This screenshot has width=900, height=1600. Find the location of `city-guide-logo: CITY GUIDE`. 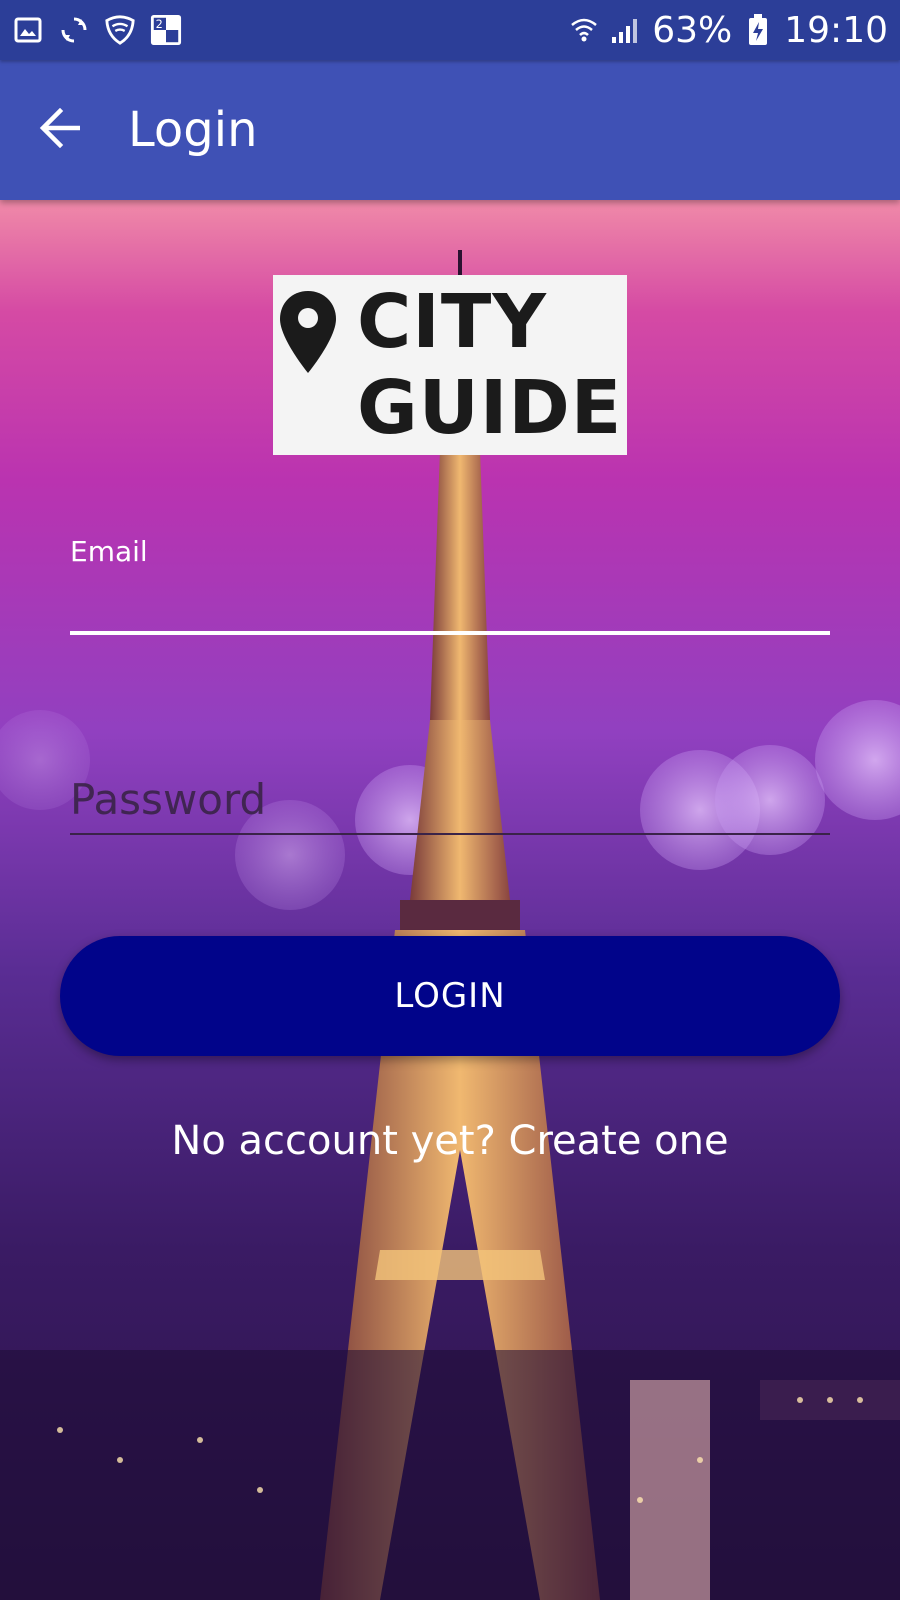

city-guide-logo: CITY GUIDE is located at coordinates (450, 365).